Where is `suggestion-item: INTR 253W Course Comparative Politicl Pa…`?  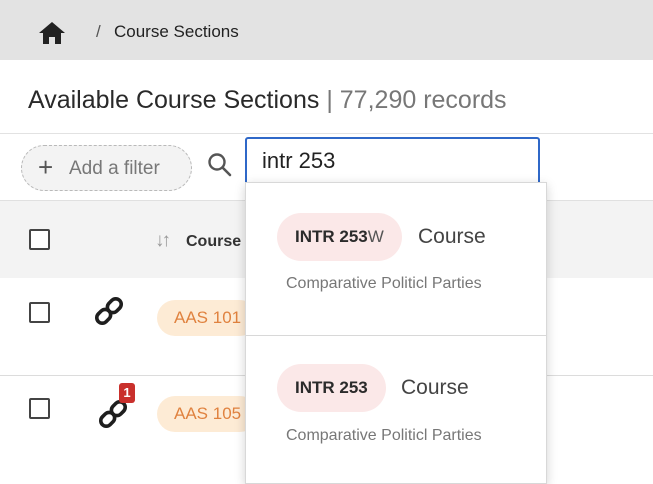
suggestion-item: INTR 253W Course Comparative Politicl Pa… is located at coordinates (396, 259).